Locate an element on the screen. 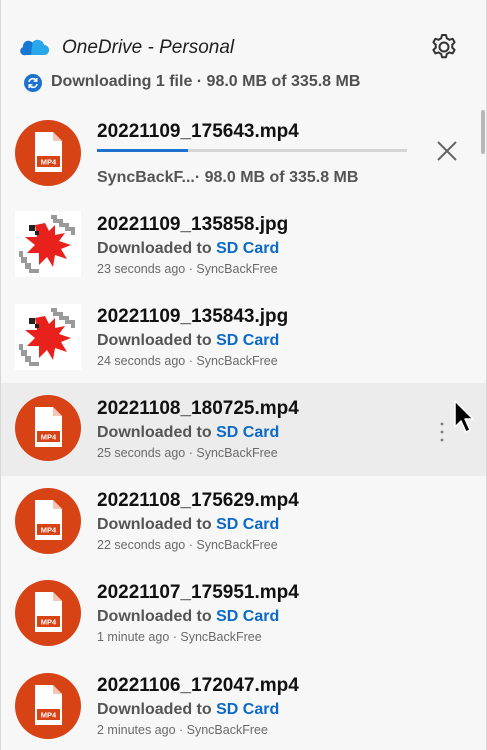 Image resolution: width=487 pixels, height=750 pixels. gear-icon is located at coordinates (444, 47).